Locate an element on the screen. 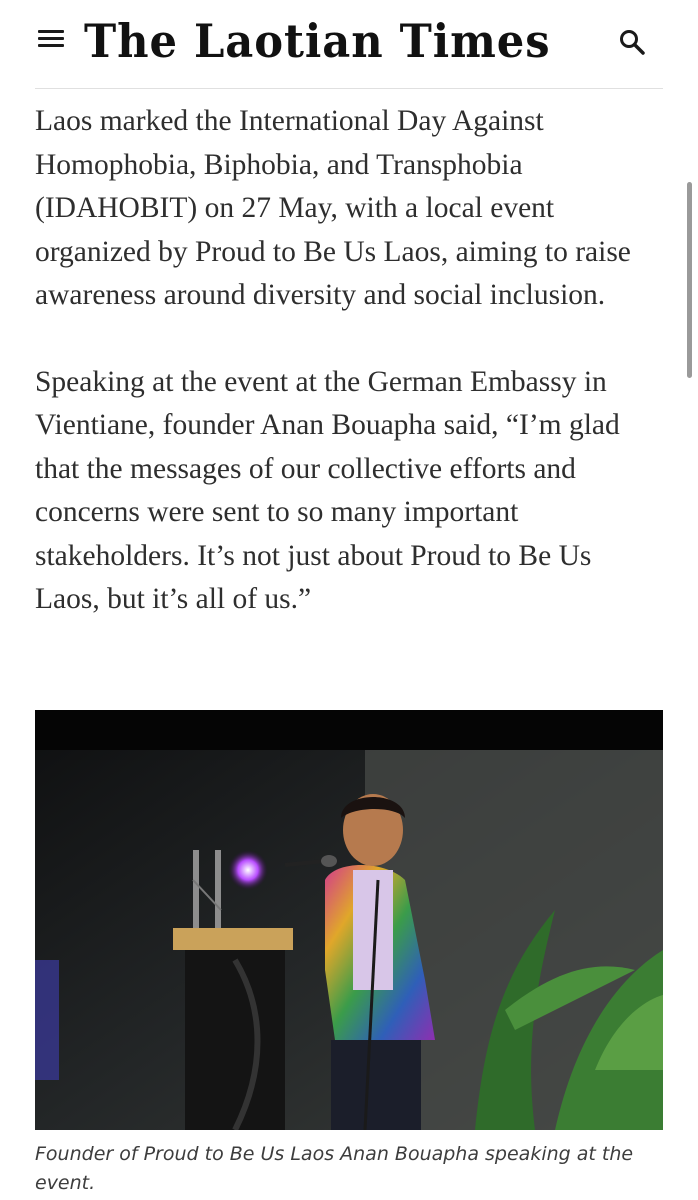 The width and height of the screenshot is (698, 1200). scrollbar-thumb is located at coordinates (689, 280).